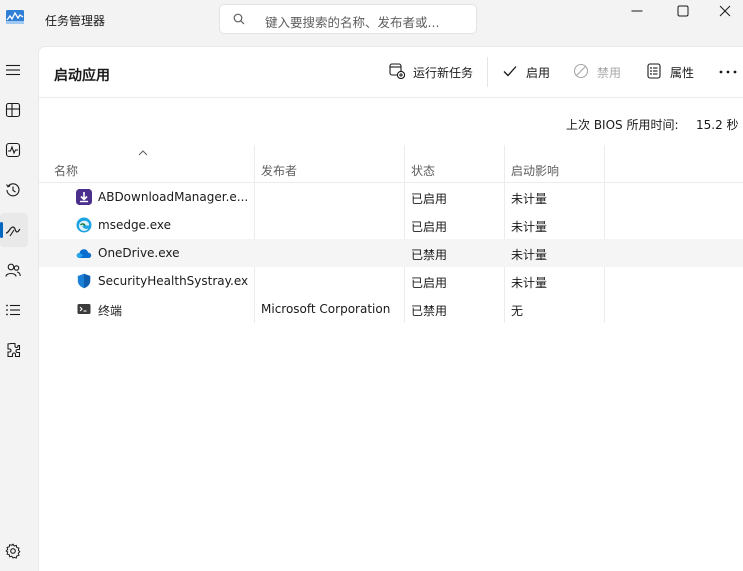 The image size is (743, 571). I want to click on disable-label: 禁用, so click(609, 73).